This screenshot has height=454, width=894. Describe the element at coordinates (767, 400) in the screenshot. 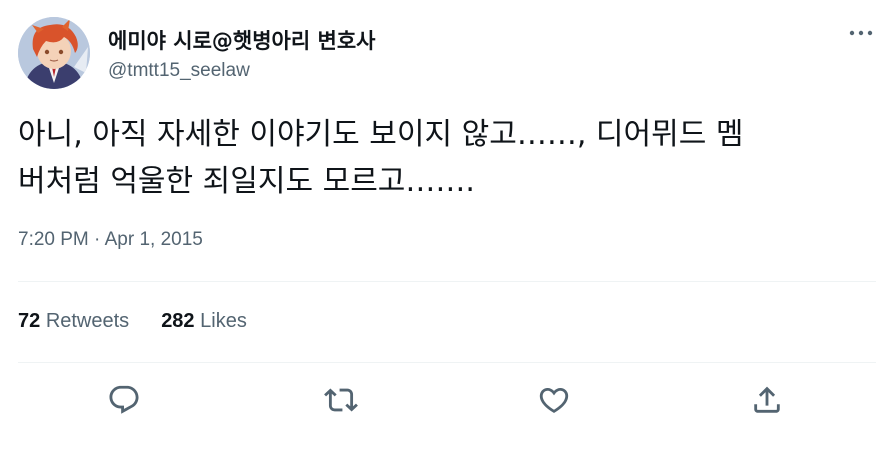

I see `share-icon` at that location.